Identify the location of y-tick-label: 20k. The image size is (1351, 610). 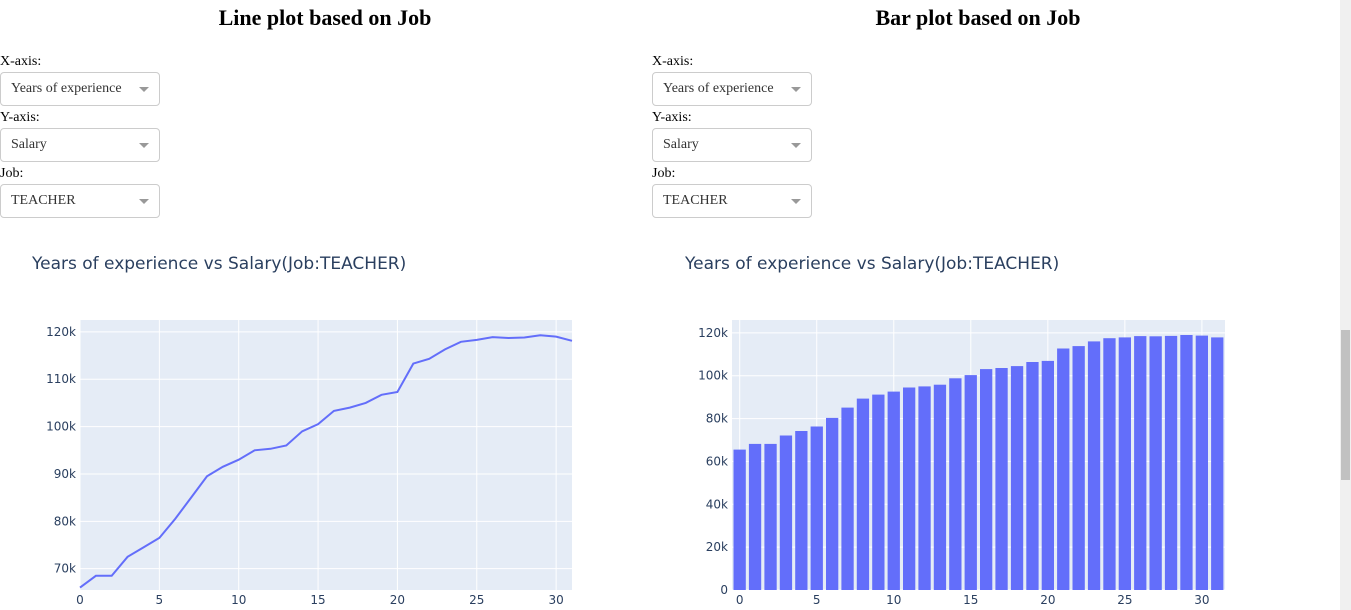
(717, 547).